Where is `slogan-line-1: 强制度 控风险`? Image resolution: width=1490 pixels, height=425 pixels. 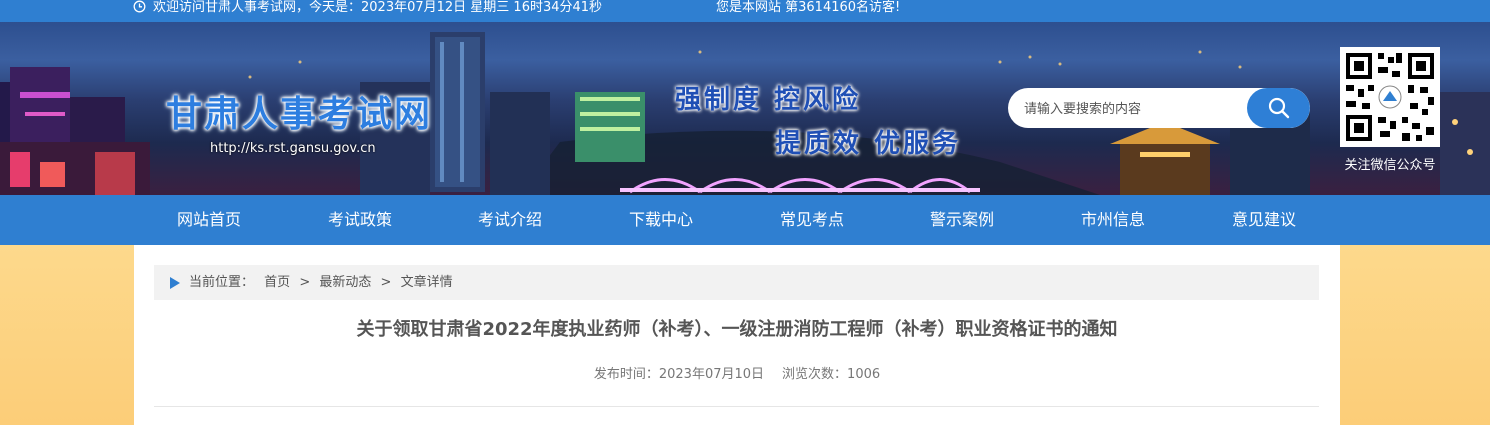 slogan-line-1: 强制度 控风险 is located at coordinates (768, 100).